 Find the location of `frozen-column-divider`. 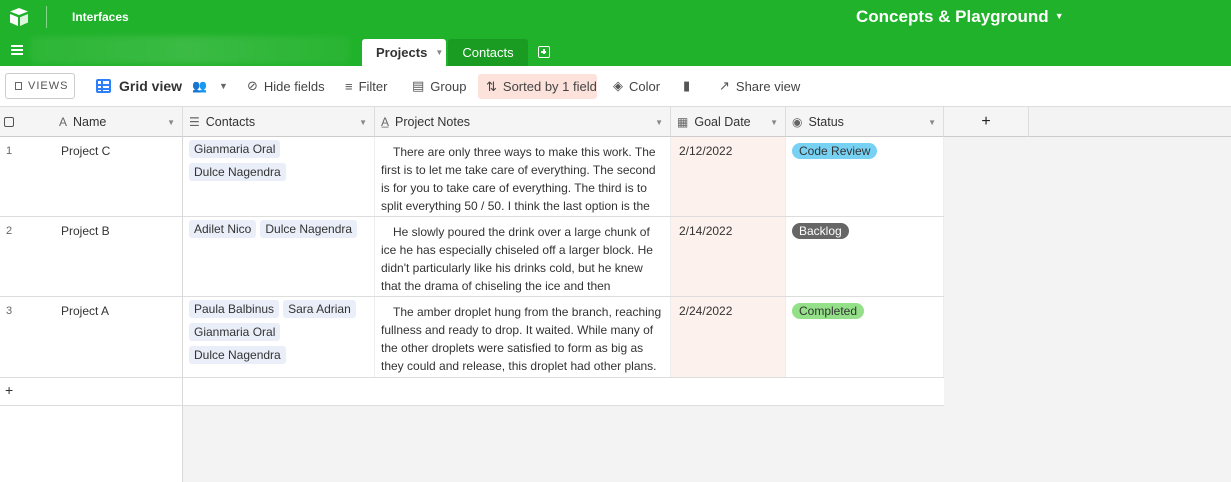

frozen-column-divider is located at coordinates (182, 309).